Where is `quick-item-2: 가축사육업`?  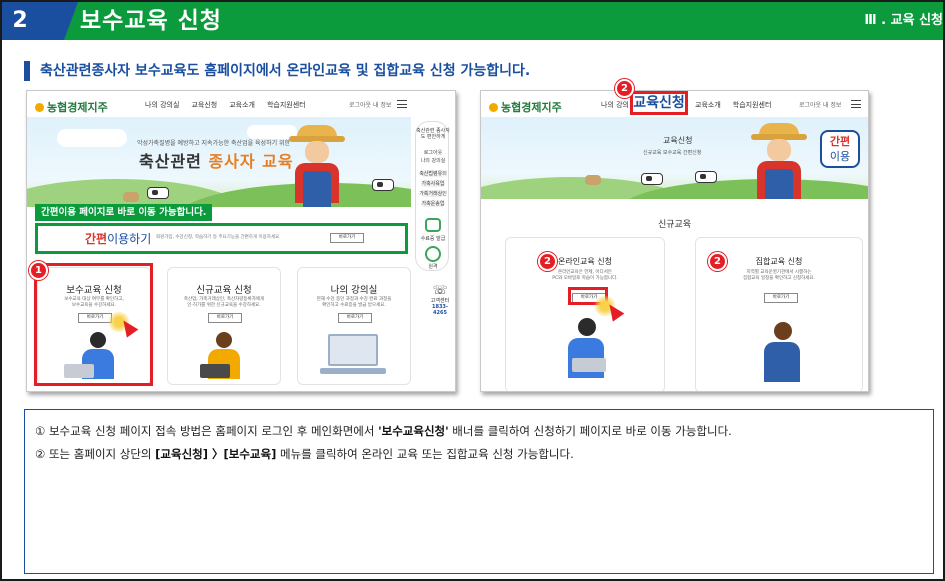 quick-item-2: 가축사육업 is located at coordinates (433, 184).